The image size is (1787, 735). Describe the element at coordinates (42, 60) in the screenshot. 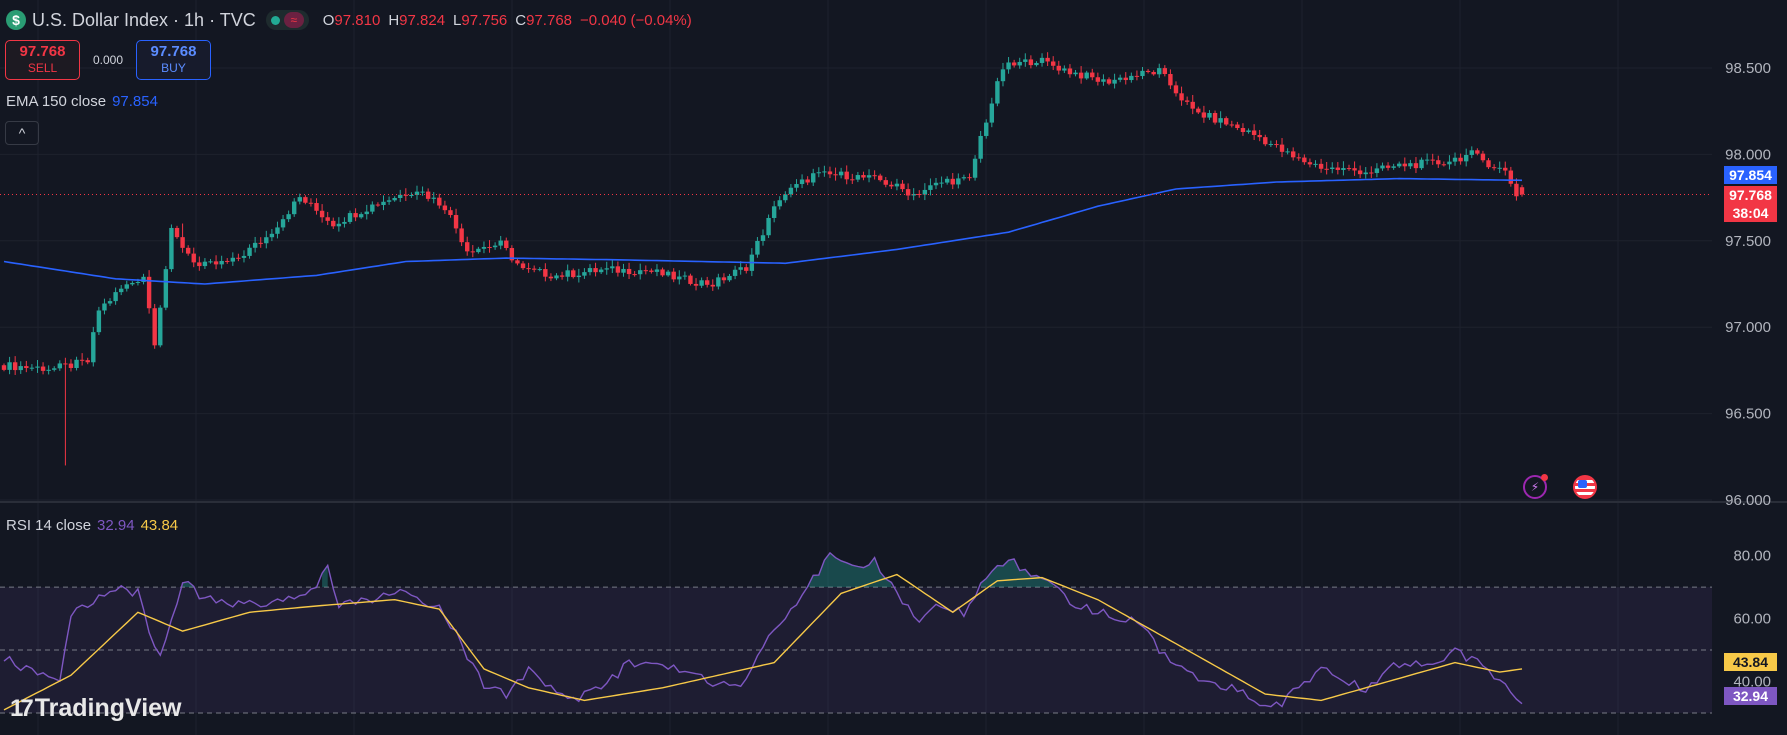

I see `sell-button: 97.768 SELL` at that location.